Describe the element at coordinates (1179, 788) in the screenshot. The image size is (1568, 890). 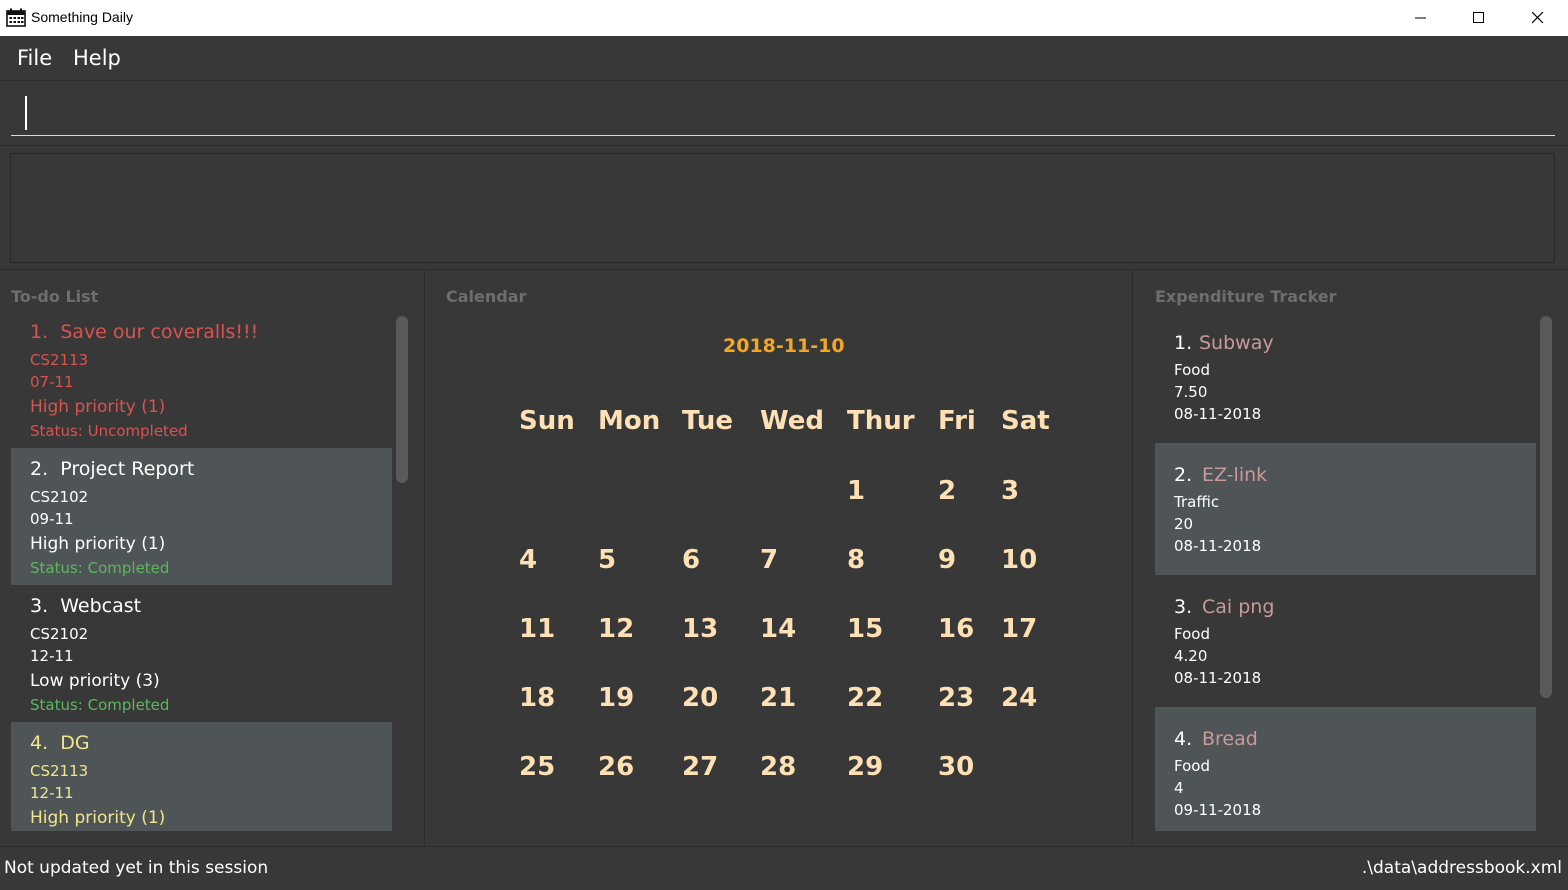
I see `expense-amount: 4` at that location.